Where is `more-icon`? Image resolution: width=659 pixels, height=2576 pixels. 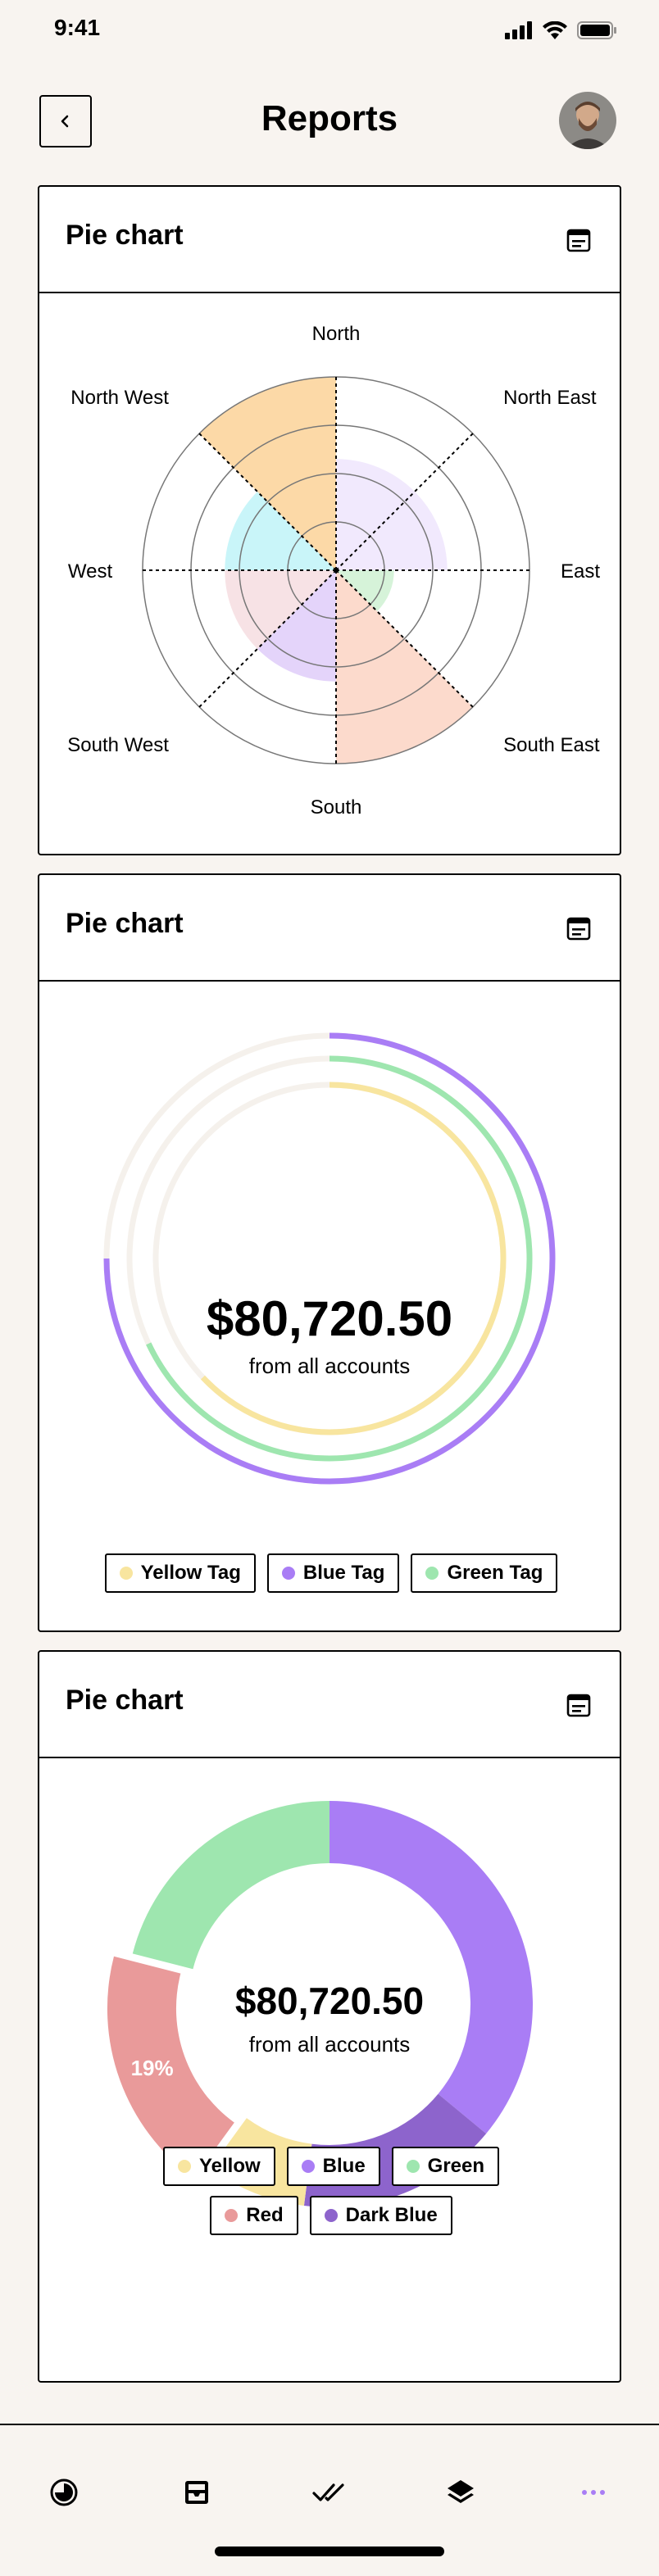
more-icon is located at coordinates (593, 2492).